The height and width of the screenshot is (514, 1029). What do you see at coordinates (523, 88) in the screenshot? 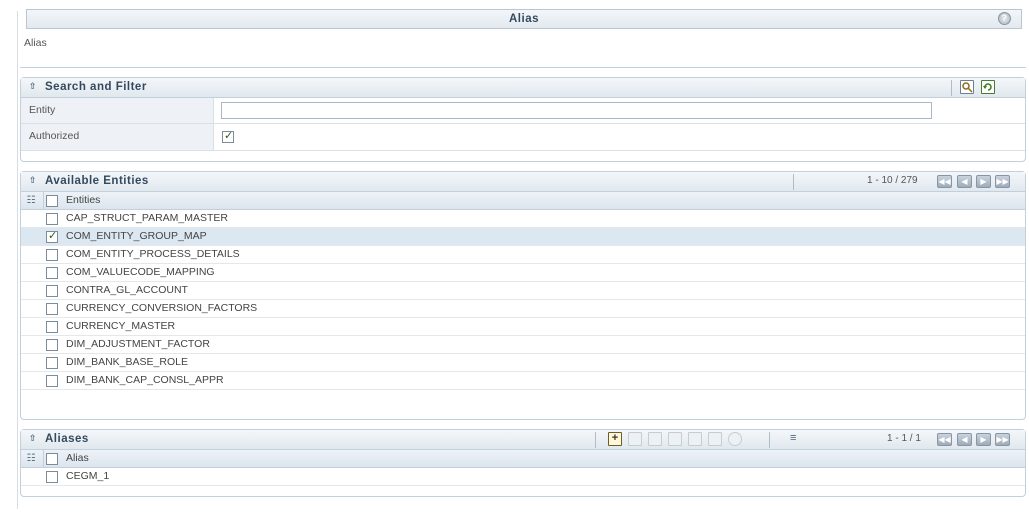
I see `search-filter-header: ⇧ Search and Filter` at bounding box center [523, 88].